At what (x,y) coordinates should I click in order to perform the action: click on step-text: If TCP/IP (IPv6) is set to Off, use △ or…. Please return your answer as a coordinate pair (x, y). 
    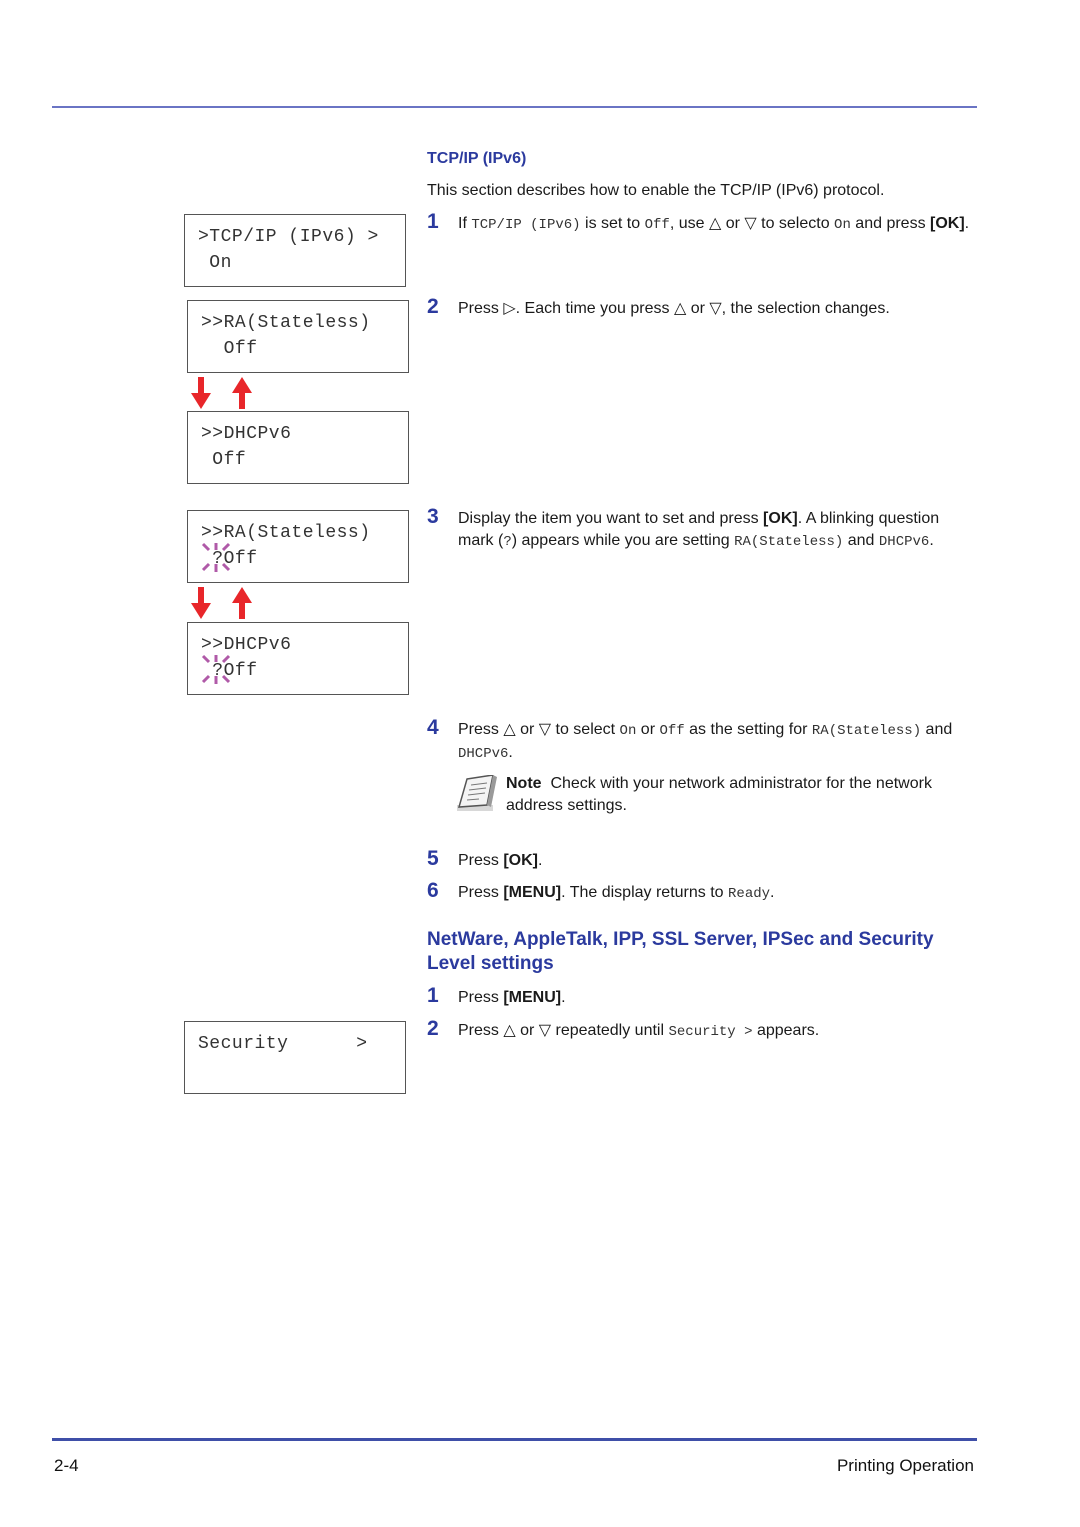
    Looking at the image, I should click on (714, 224).